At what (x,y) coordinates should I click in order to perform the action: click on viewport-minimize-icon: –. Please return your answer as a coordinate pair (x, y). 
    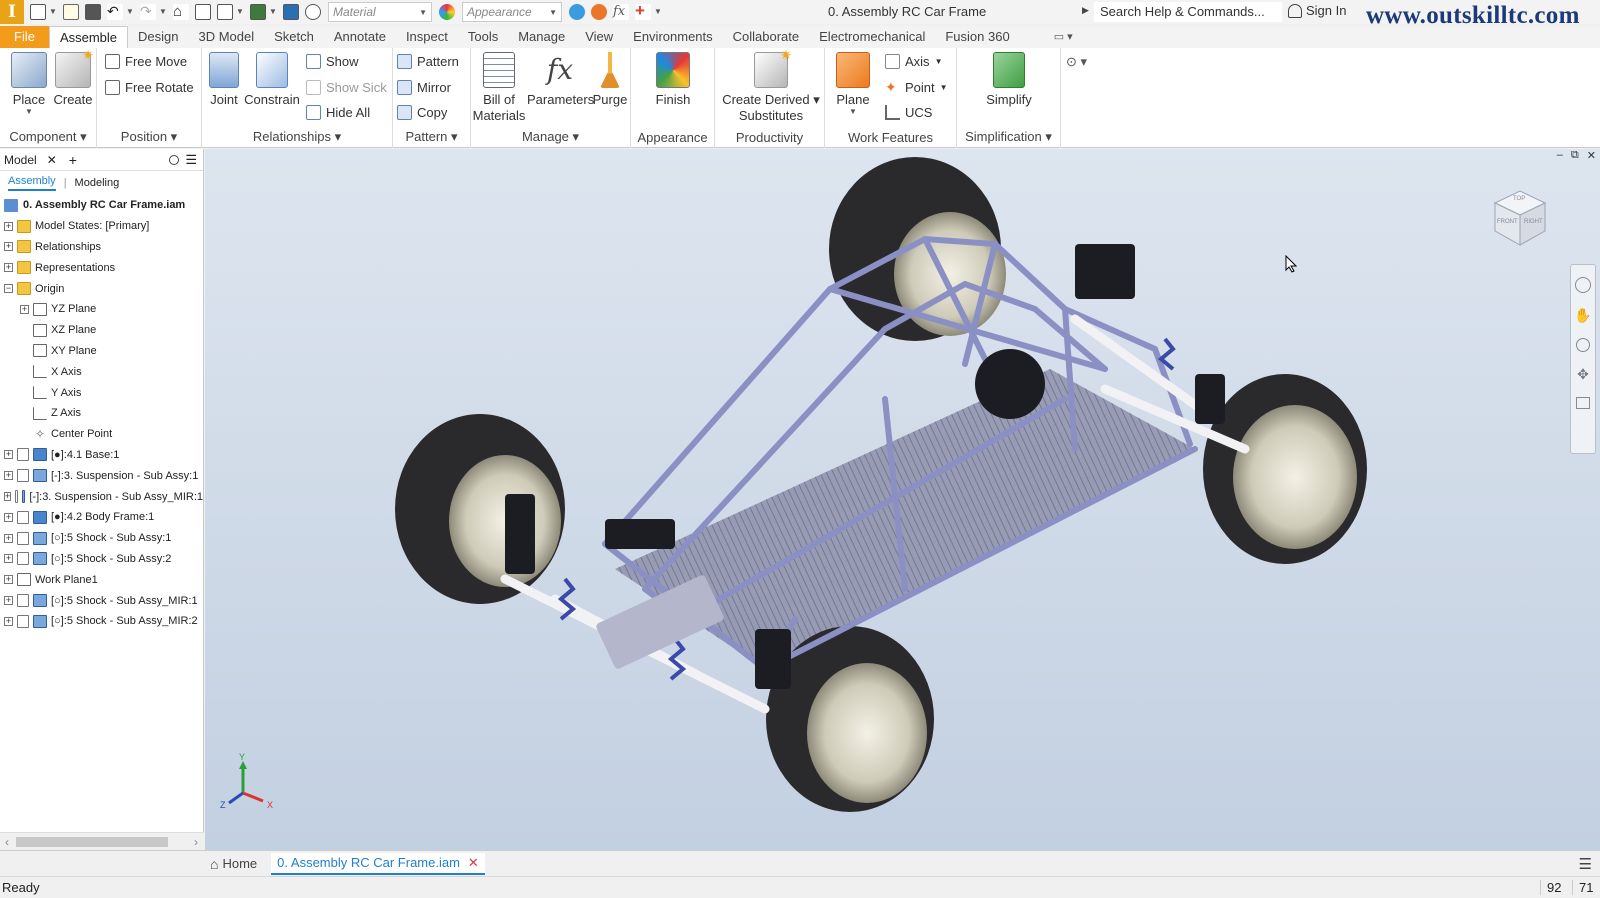
    Looking at the image, I should click on (1560, 155).